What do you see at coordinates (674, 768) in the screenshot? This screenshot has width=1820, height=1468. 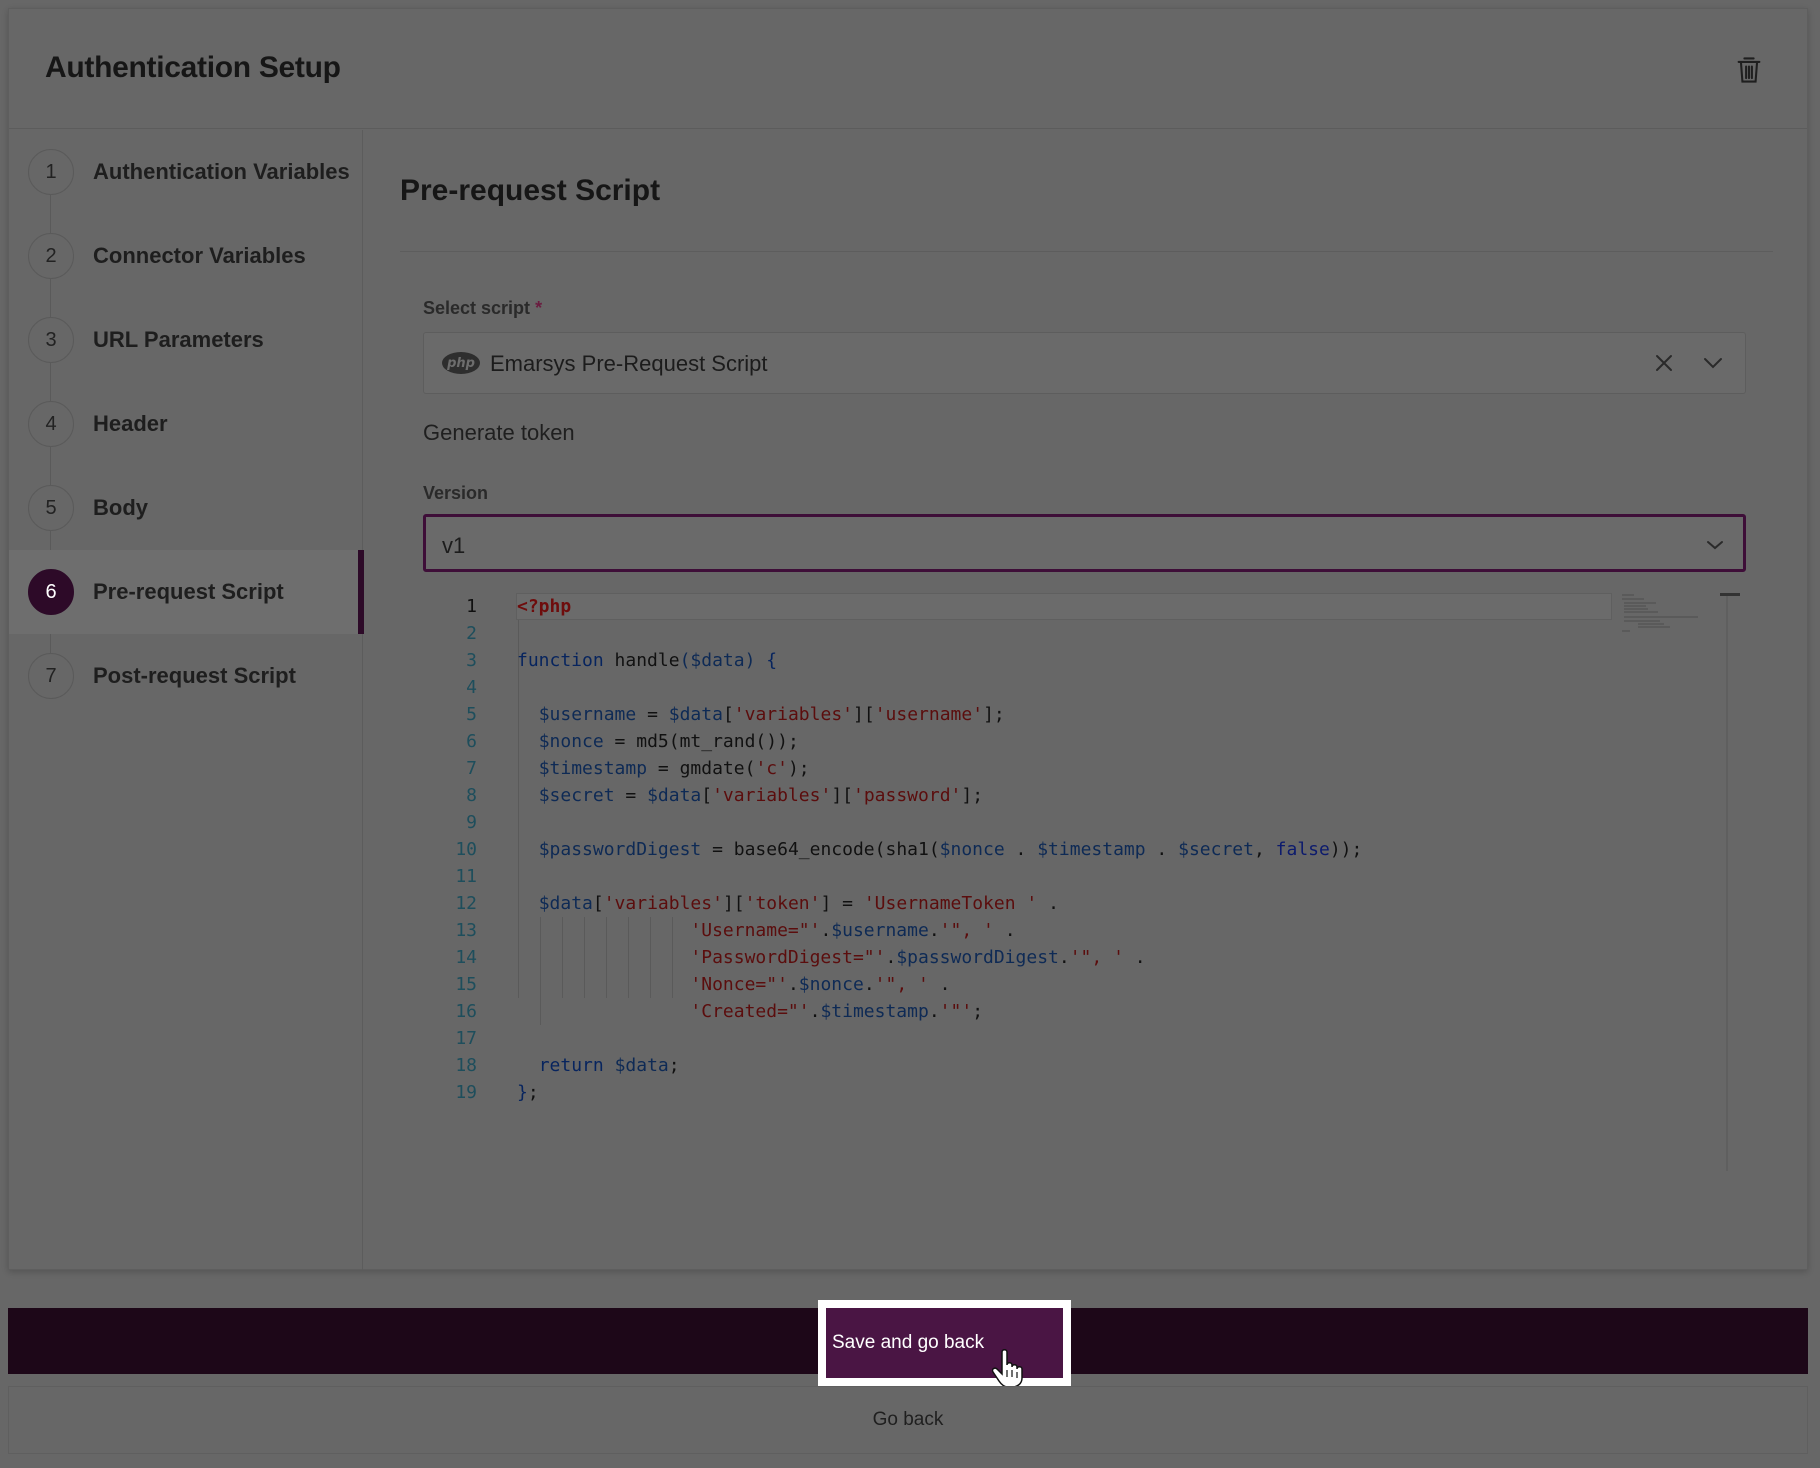 I see `code-text: $timestamp = gmdate('c');` at bounding box center [674, 768].